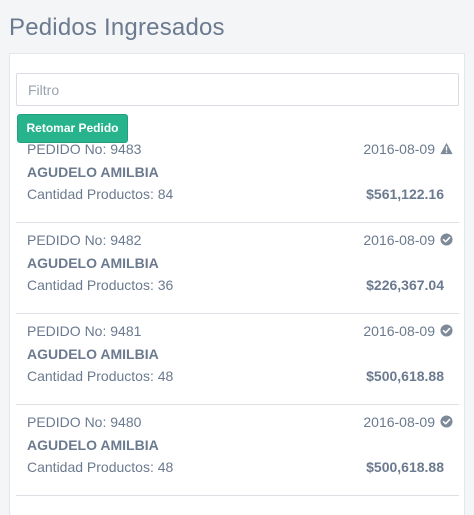 The image size is (474, 515). Describe the element at coordinates (165, 285) in the screenshot. I see `order-quantity: 36` at that location.